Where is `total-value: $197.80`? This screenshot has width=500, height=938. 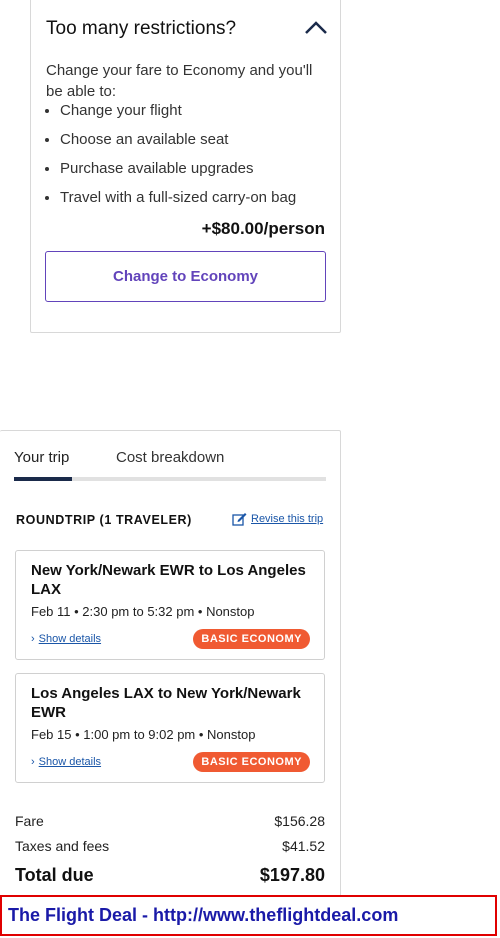
total-value: $197.80 is located at coordinates (292, 875).